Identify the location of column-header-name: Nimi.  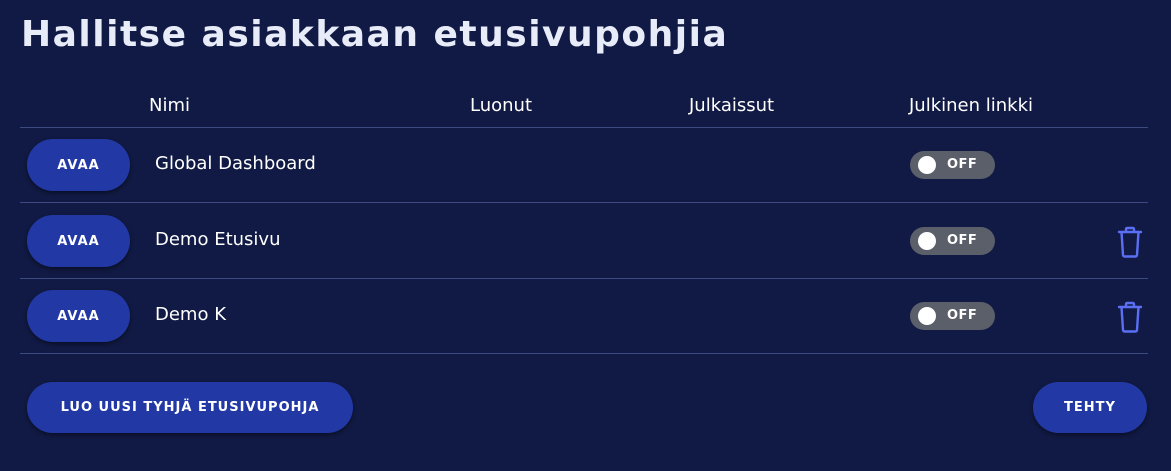
(170, 105).